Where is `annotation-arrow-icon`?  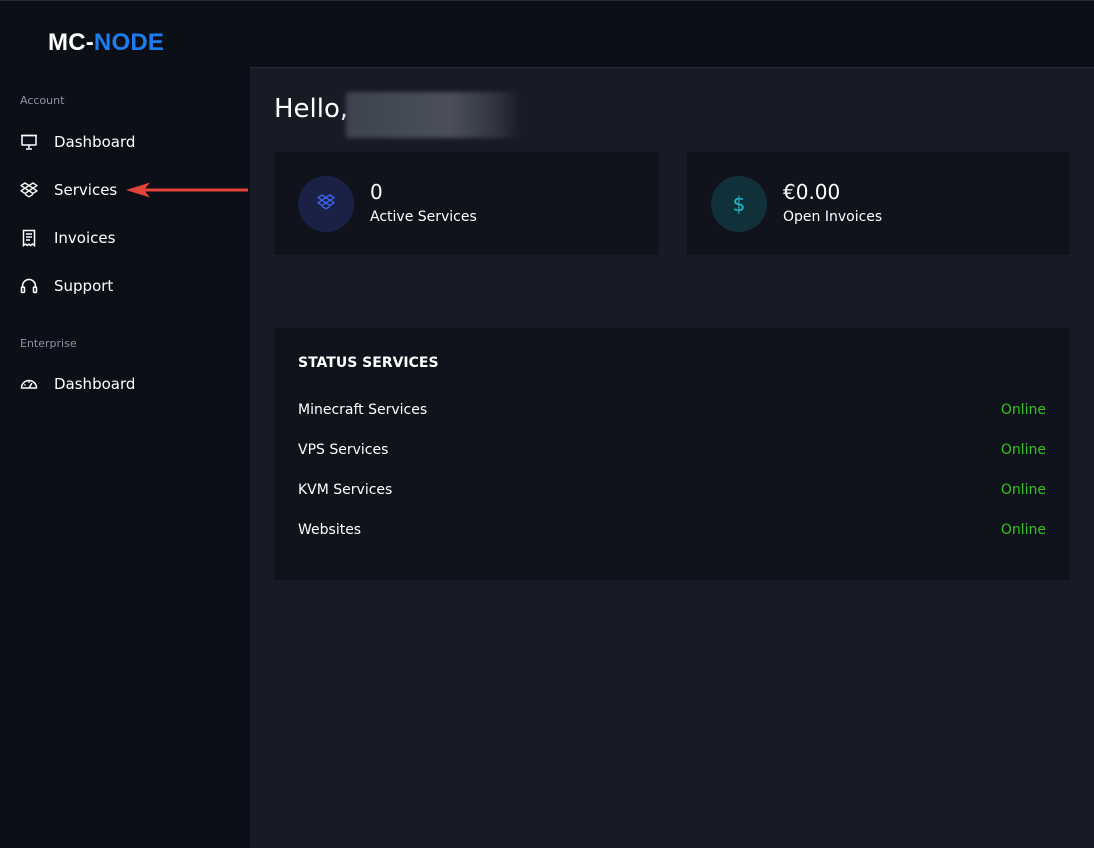 annotation-arrow-icon is located at coordinates (187, 190).